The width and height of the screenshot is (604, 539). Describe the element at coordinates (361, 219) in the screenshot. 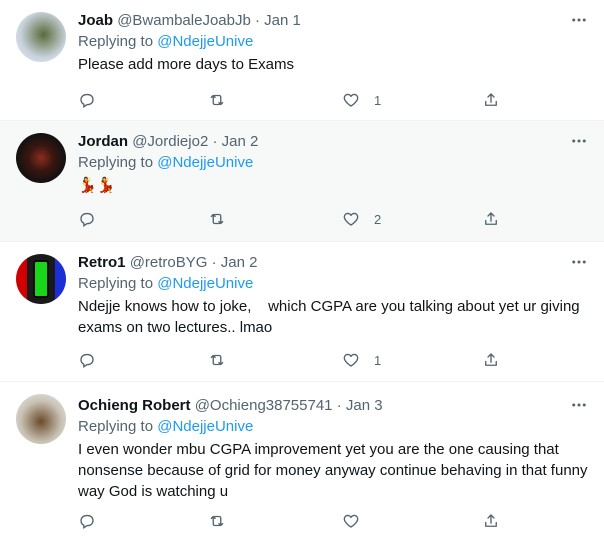

I see `like-button: 2` at that location.